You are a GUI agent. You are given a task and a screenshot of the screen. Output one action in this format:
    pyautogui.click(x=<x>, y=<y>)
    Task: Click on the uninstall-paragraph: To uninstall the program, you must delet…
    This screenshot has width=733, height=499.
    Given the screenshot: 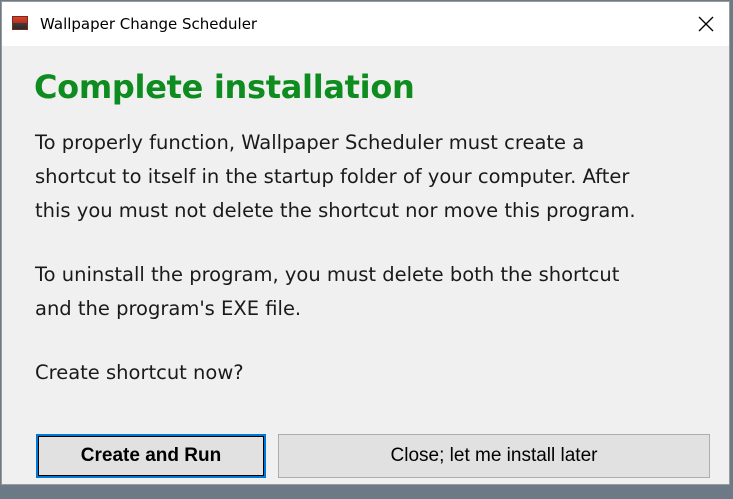 What is the action you would take?
    pyautogui.click(x=327, y=292)
    